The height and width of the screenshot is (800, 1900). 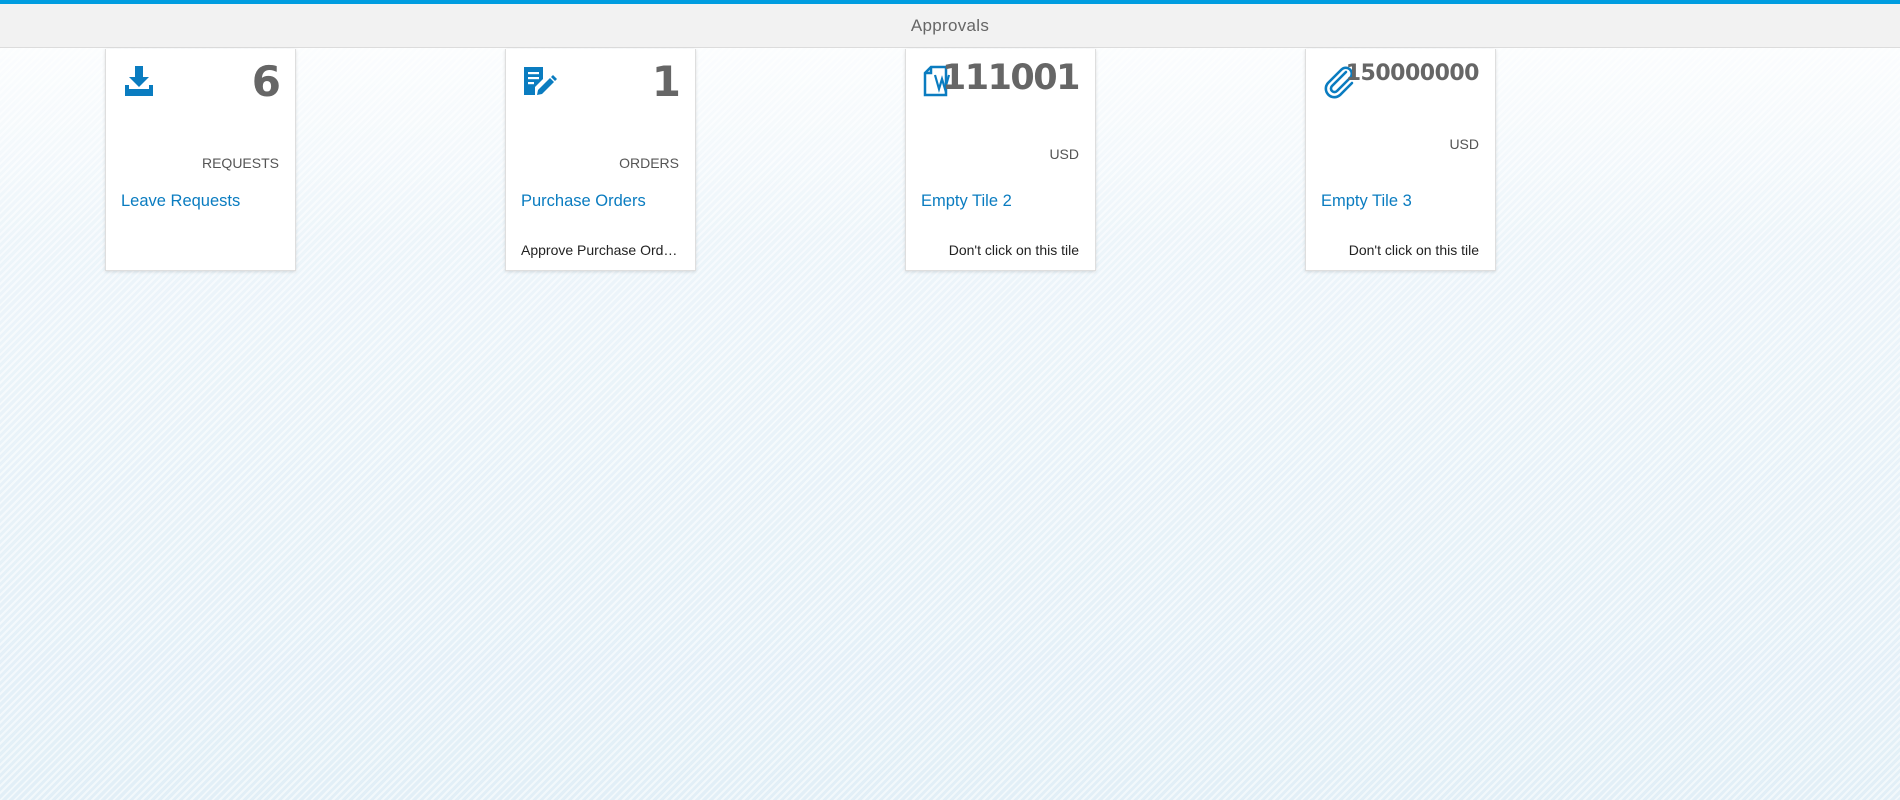 What do you see at coordinates (266, 81) in the screenshot?
I see `tile-count: 6` at bounding box center [266, 81].